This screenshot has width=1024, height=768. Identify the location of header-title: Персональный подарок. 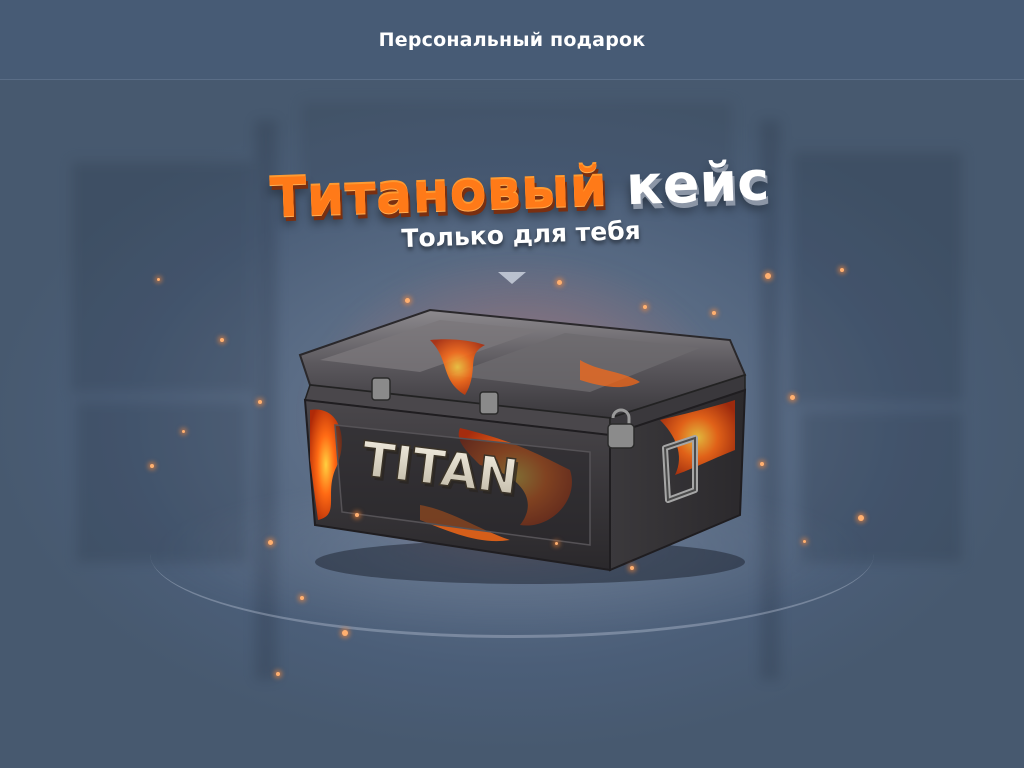
(512, 39).